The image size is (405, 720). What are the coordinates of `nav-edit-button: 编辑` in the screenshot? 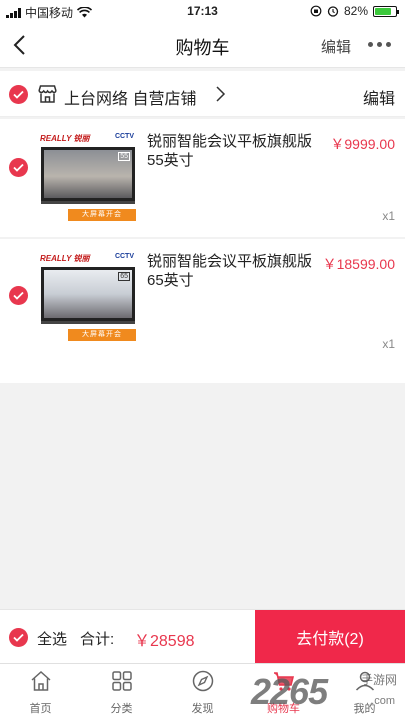 It's located at (336, 46).